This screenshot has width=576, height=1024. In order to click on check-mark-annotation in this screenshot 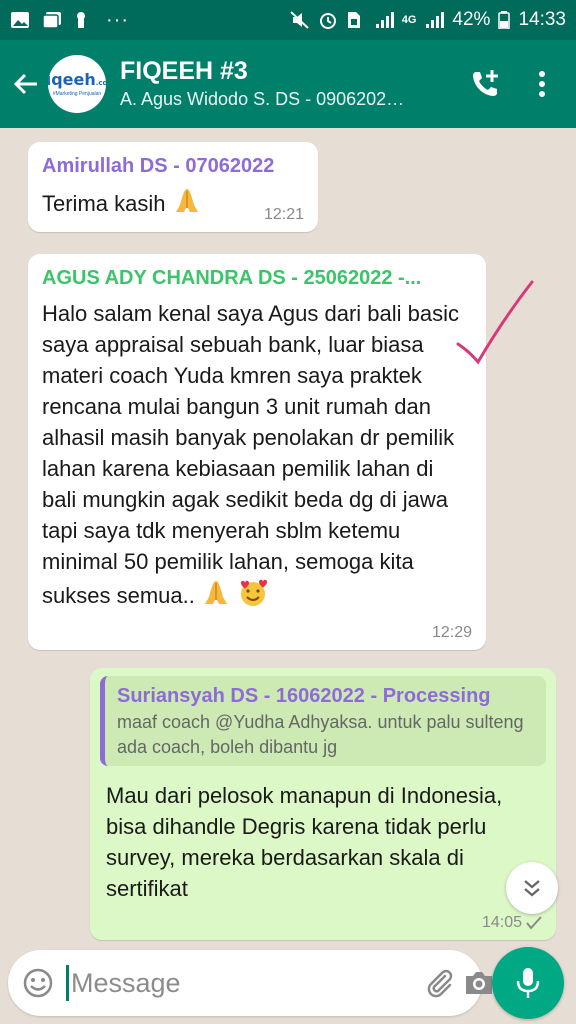, I will do `click(495, 322)`.